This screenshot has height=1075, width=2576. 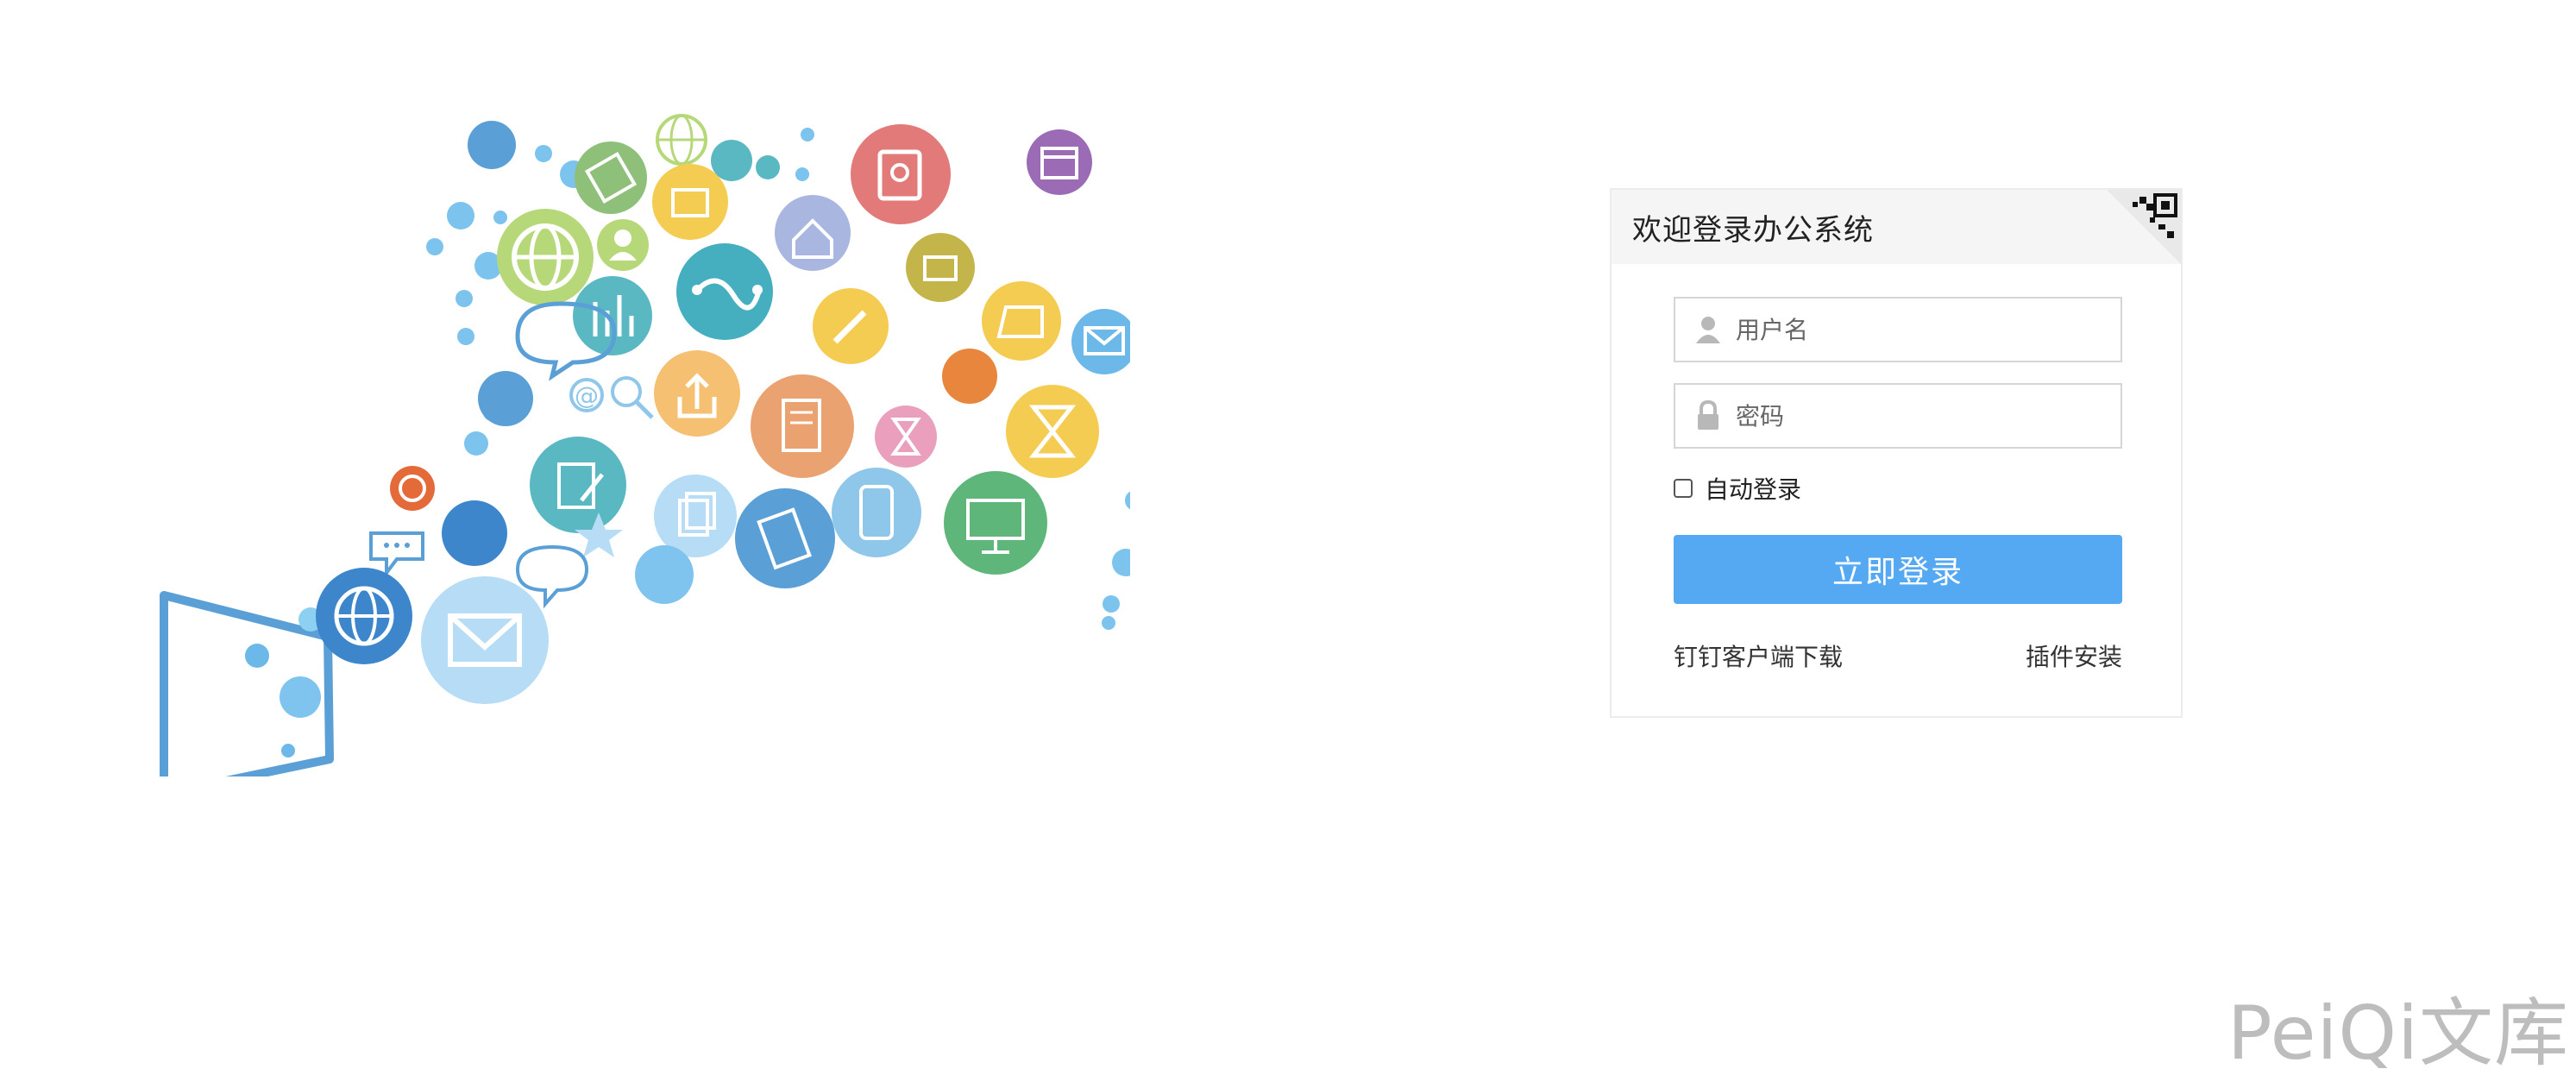 I want to click on folder-open-icon, so click(x=1021, y=321).